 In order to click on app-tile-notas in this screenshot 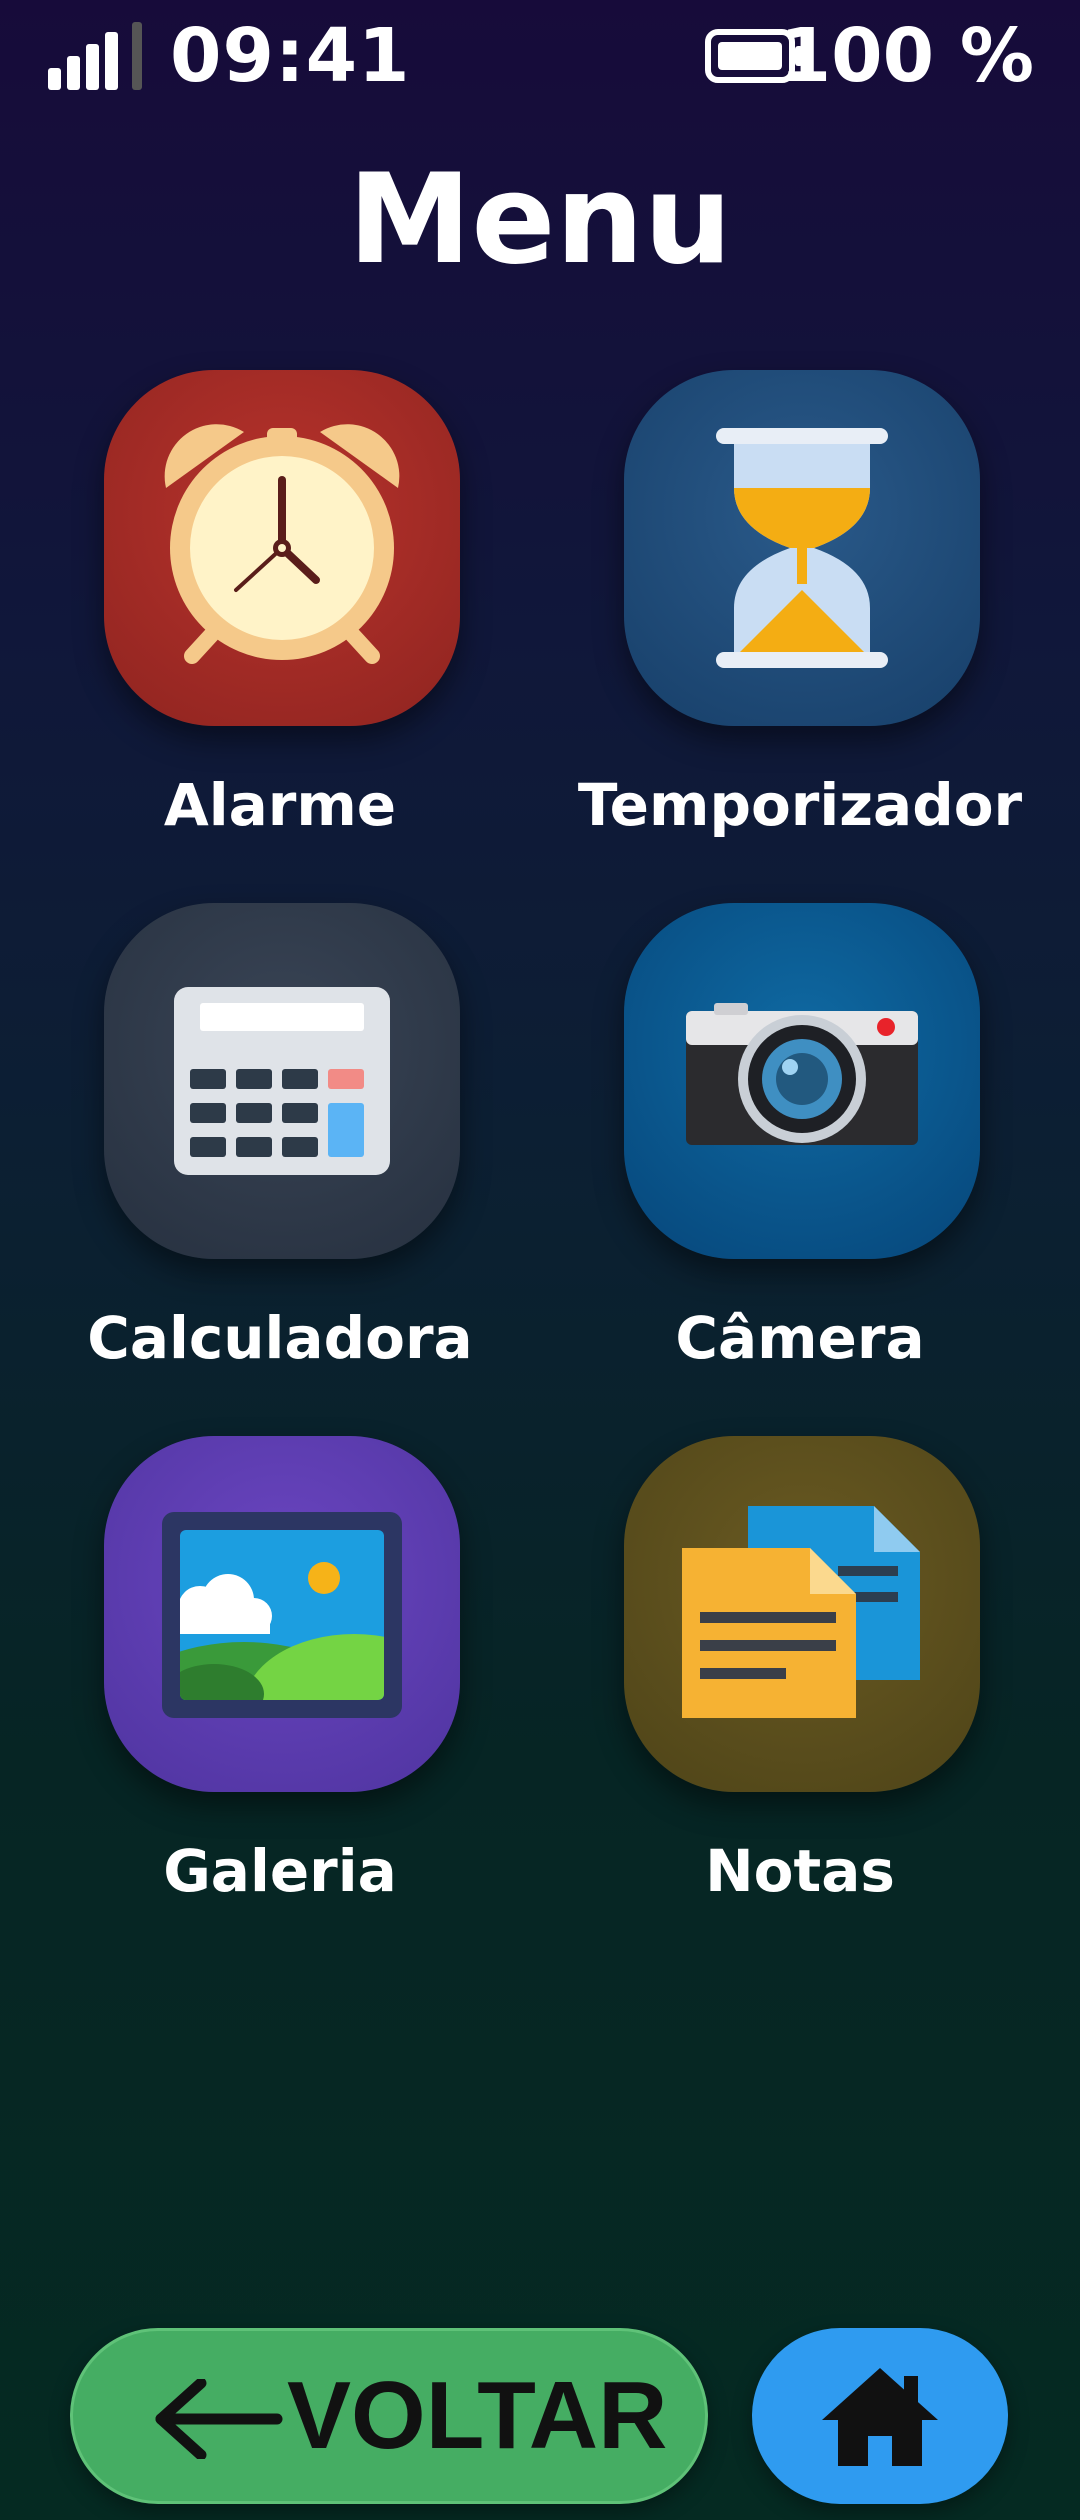, I will do `click(802, 1614)`.